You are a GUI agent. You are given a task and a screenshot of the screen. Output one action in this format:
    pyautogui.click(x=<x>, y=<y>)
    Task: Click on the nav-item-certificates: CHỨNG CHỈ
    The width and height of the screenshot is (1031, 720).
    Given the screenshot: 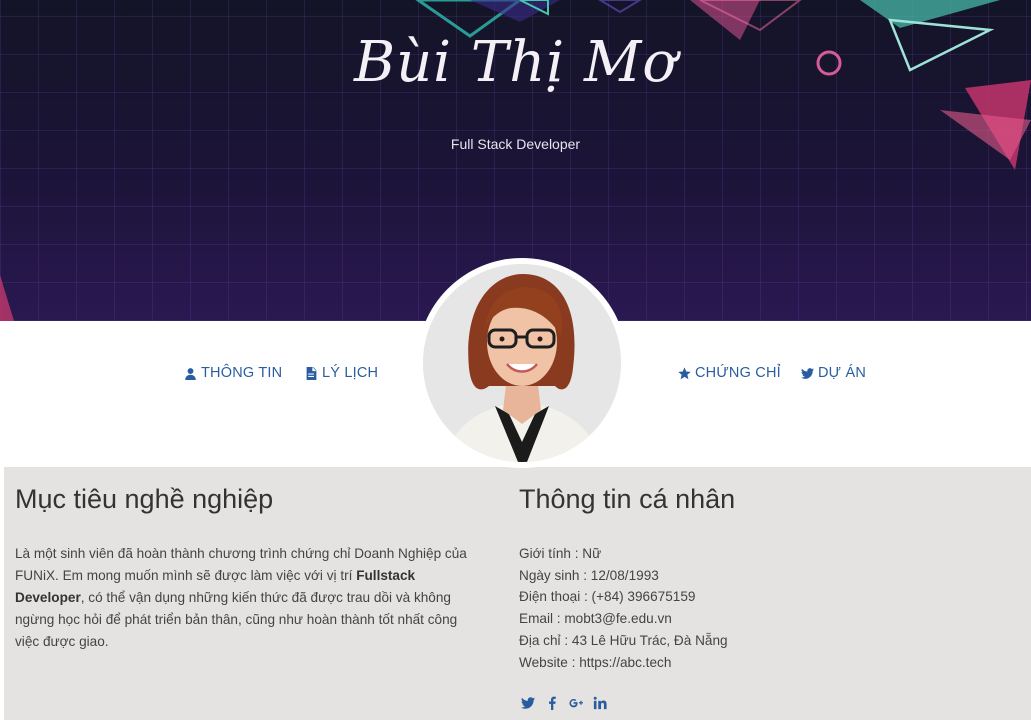 What is the action you would take?
    pyautogui.click(x=729, y=373)
    